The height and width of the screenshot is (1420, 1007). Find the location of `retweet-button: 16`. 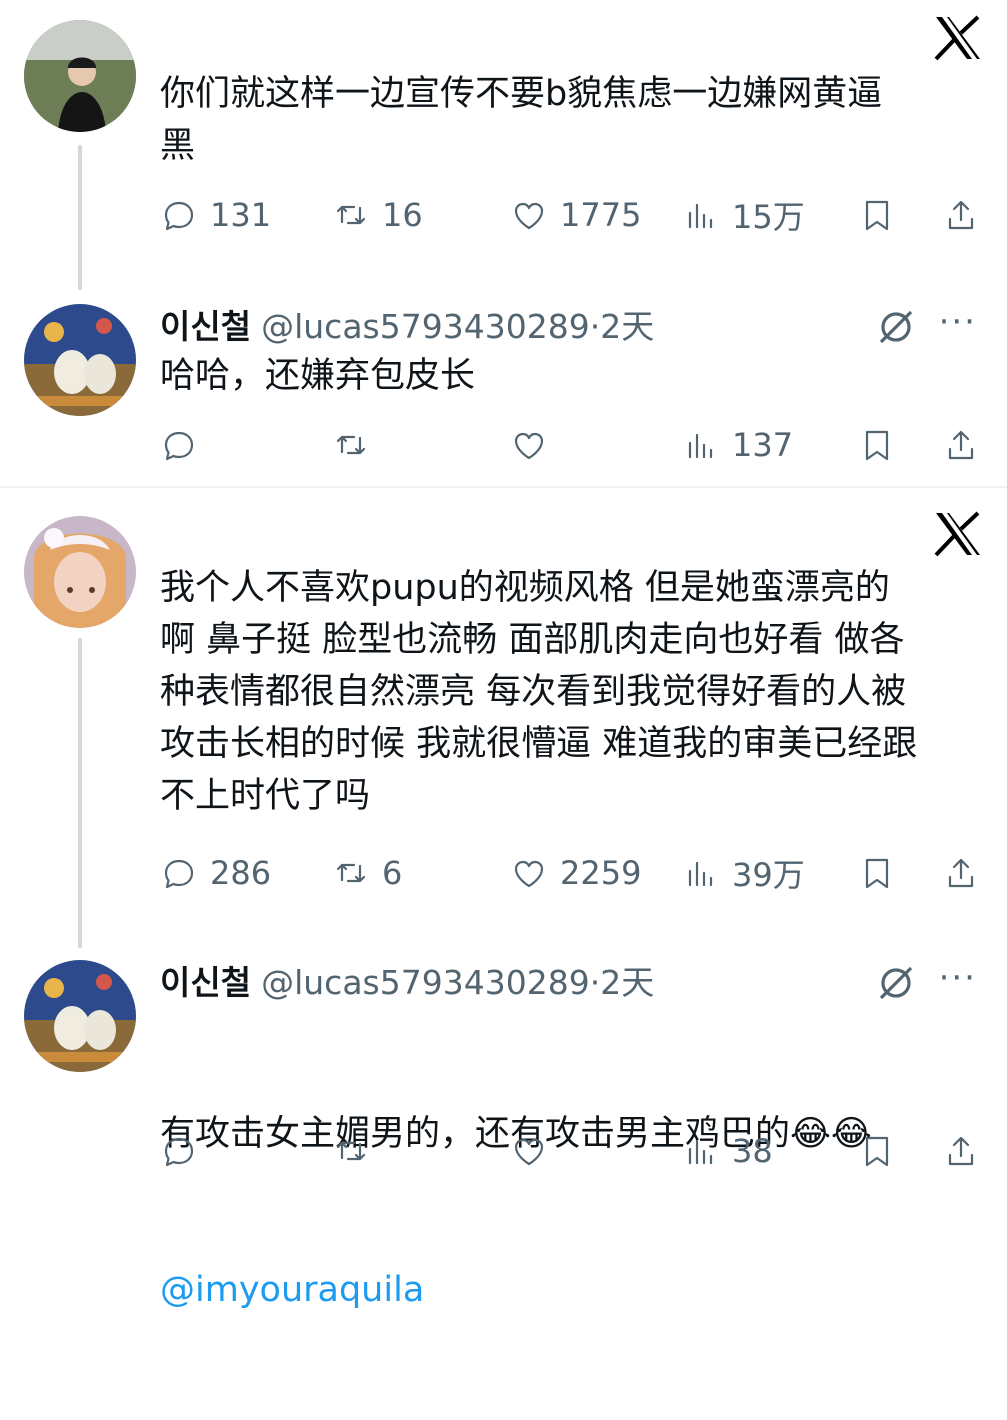

retweet-button: 16 is located at coordinates (376, 215).